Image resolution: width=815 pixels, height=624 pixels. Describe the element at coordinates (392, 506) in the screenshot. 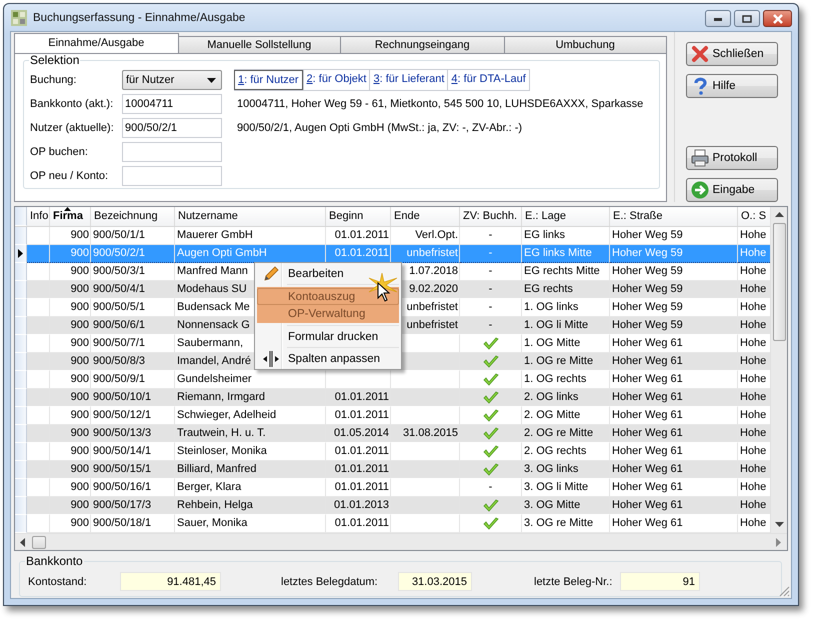

I see `table-row: 900 900/50/17/3 Rehbein, Helga 01.01.2013 3. OG Mitte Hoher Weg 61 Hohe` at that location.